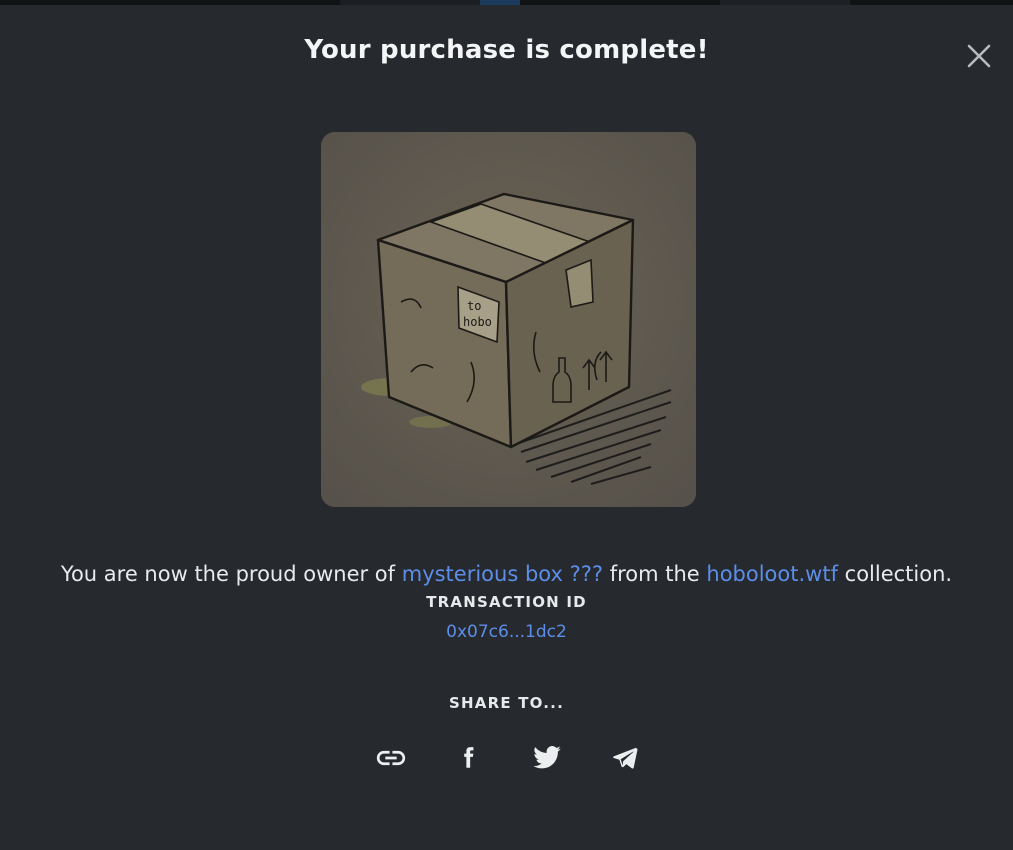  Describe the element at coordinates (979, 56) in the screenshot. I see `close-icon` at that location.